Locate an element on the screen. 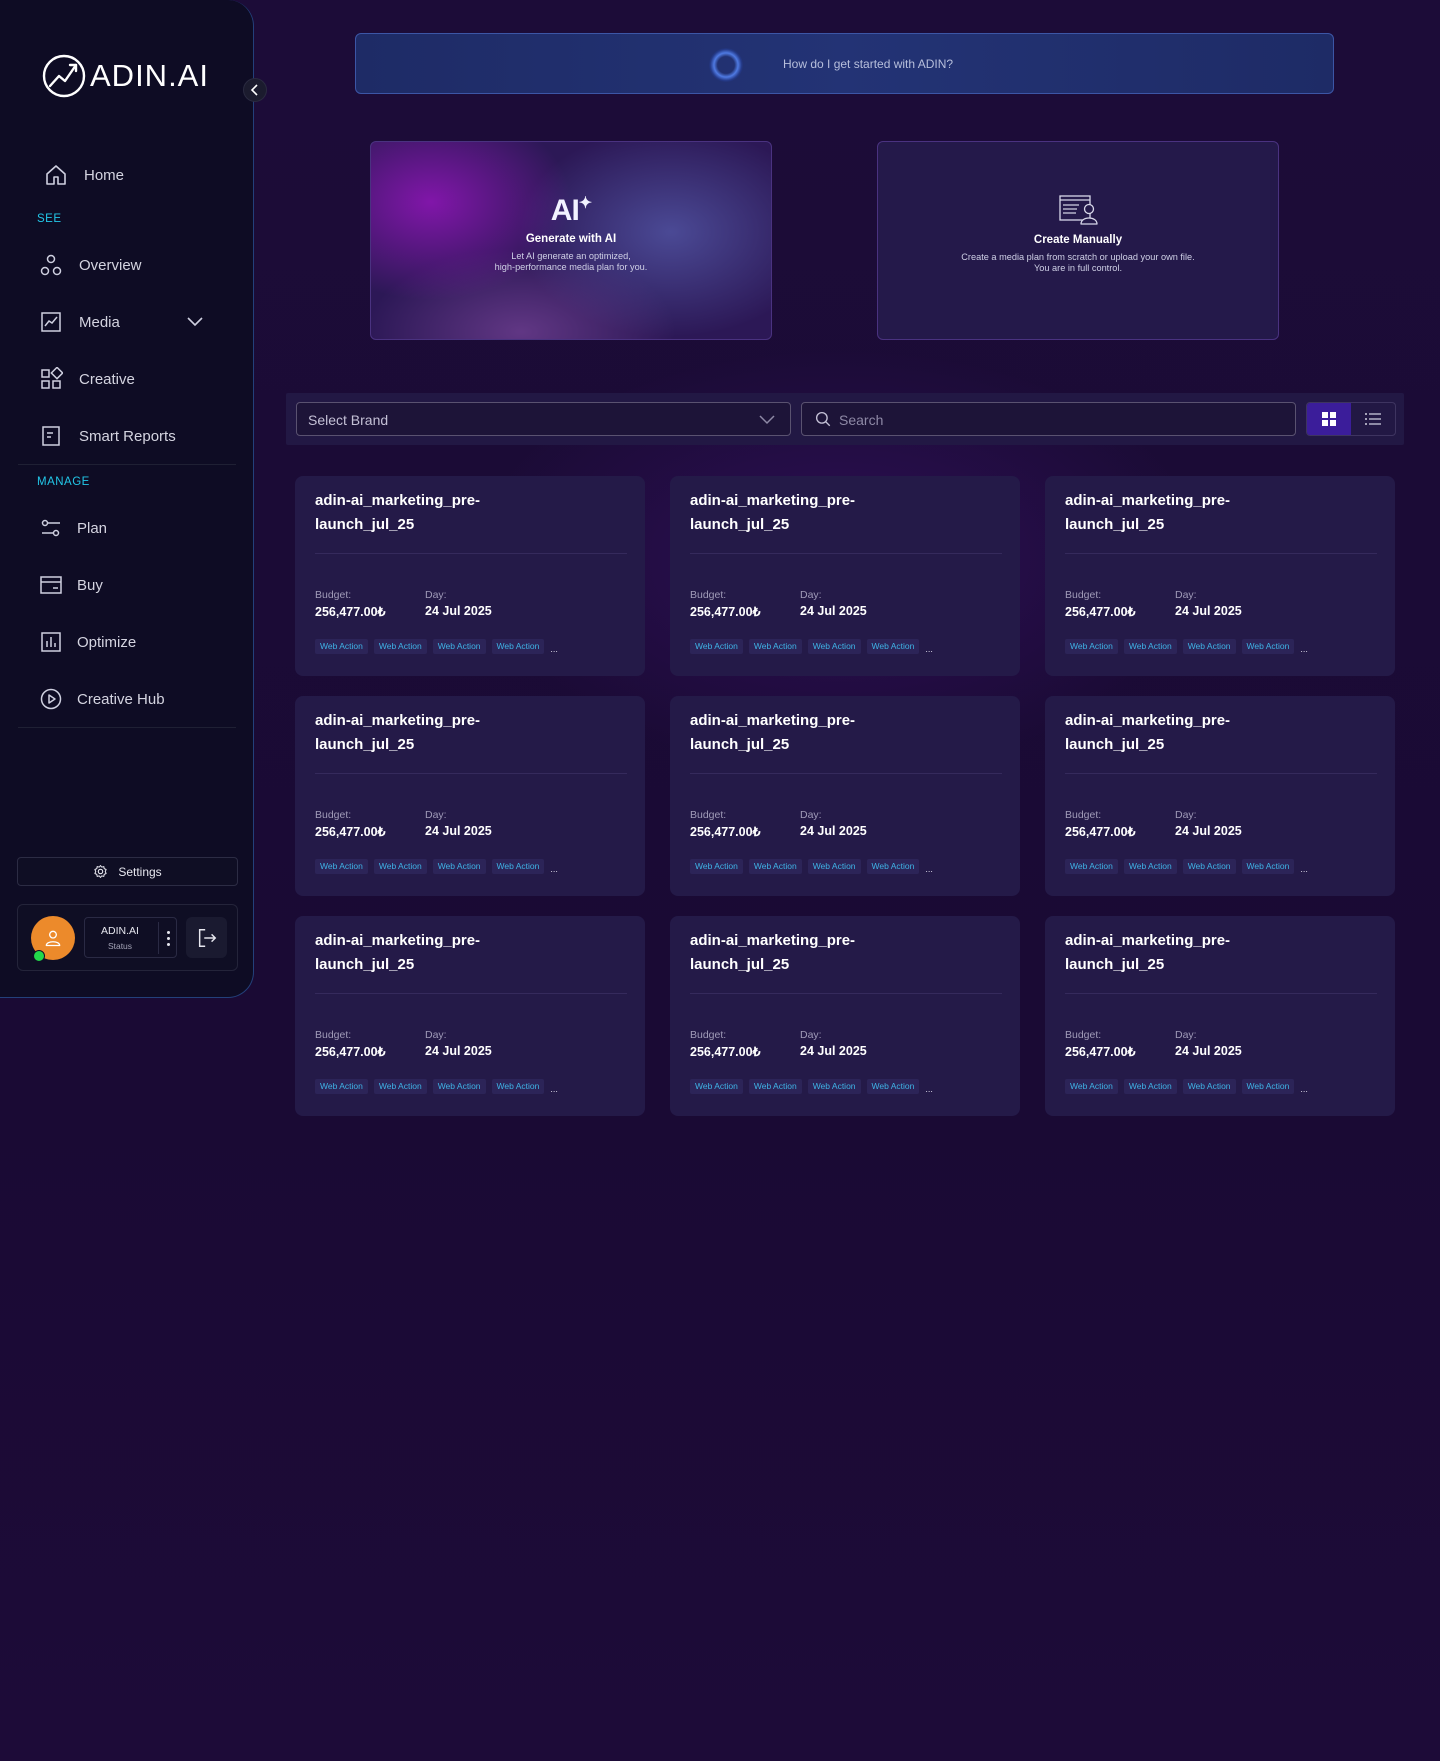 This screenshot has height=1761, width=1440. sidebar-item-overview: Overview is located at coordinates (127, 265).